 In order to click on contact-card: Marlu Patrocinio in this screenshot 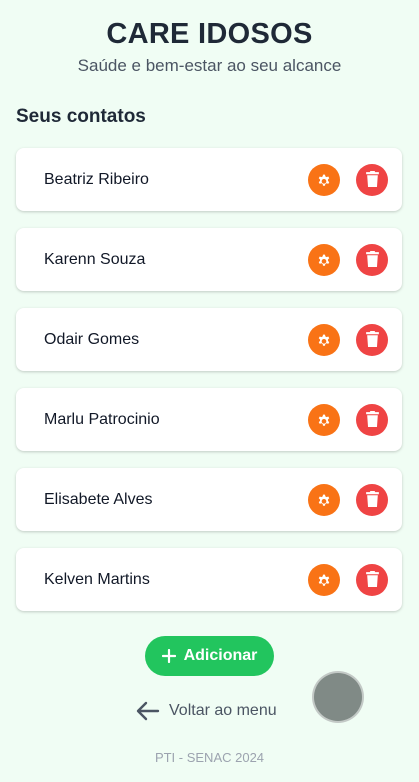, I will do `click(209, 419)`.